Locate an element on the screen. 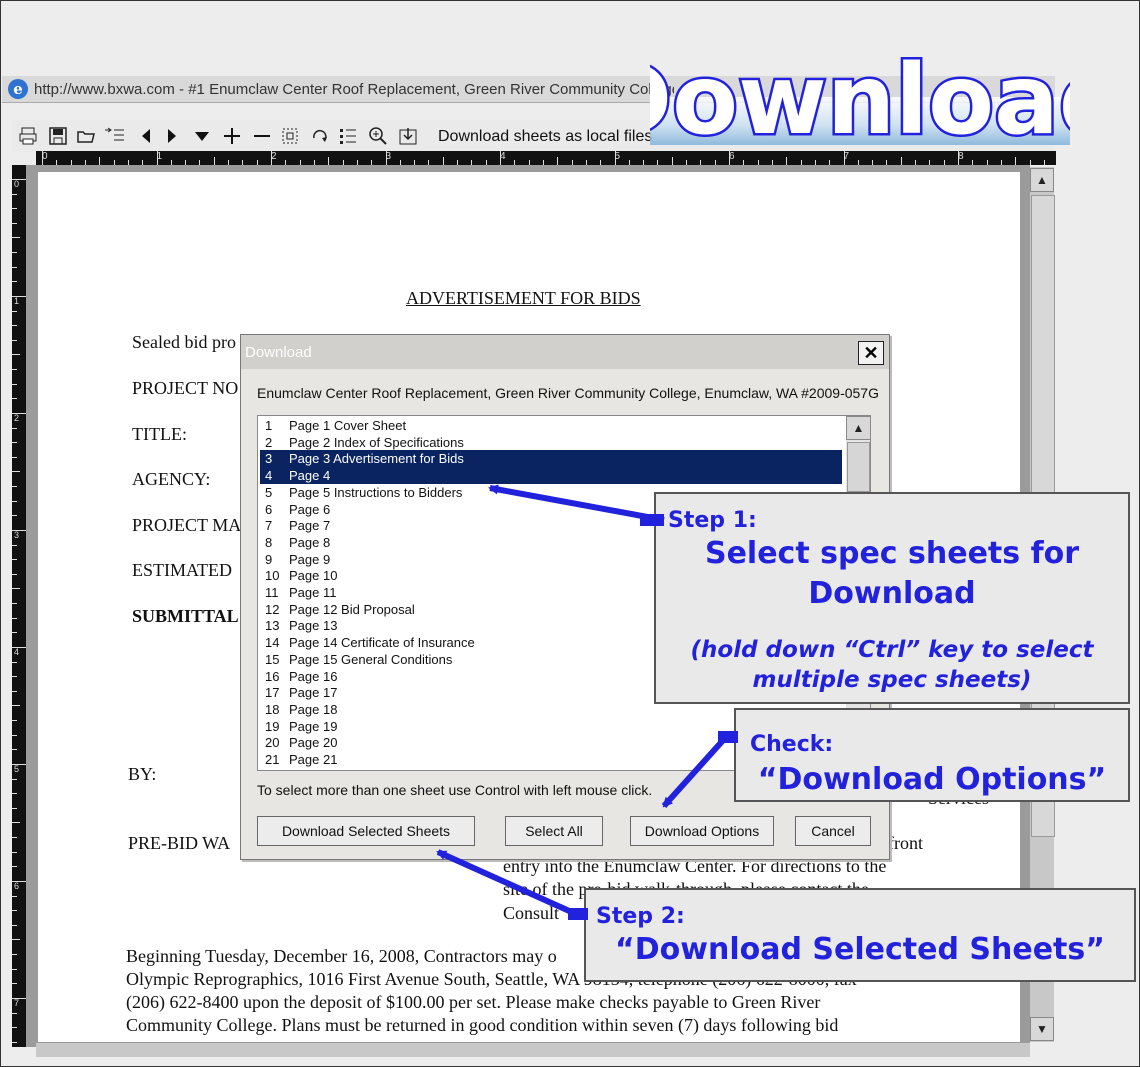 This screenshot has width=1140, height=1067. print-icon is located at coordinates (28, 136).